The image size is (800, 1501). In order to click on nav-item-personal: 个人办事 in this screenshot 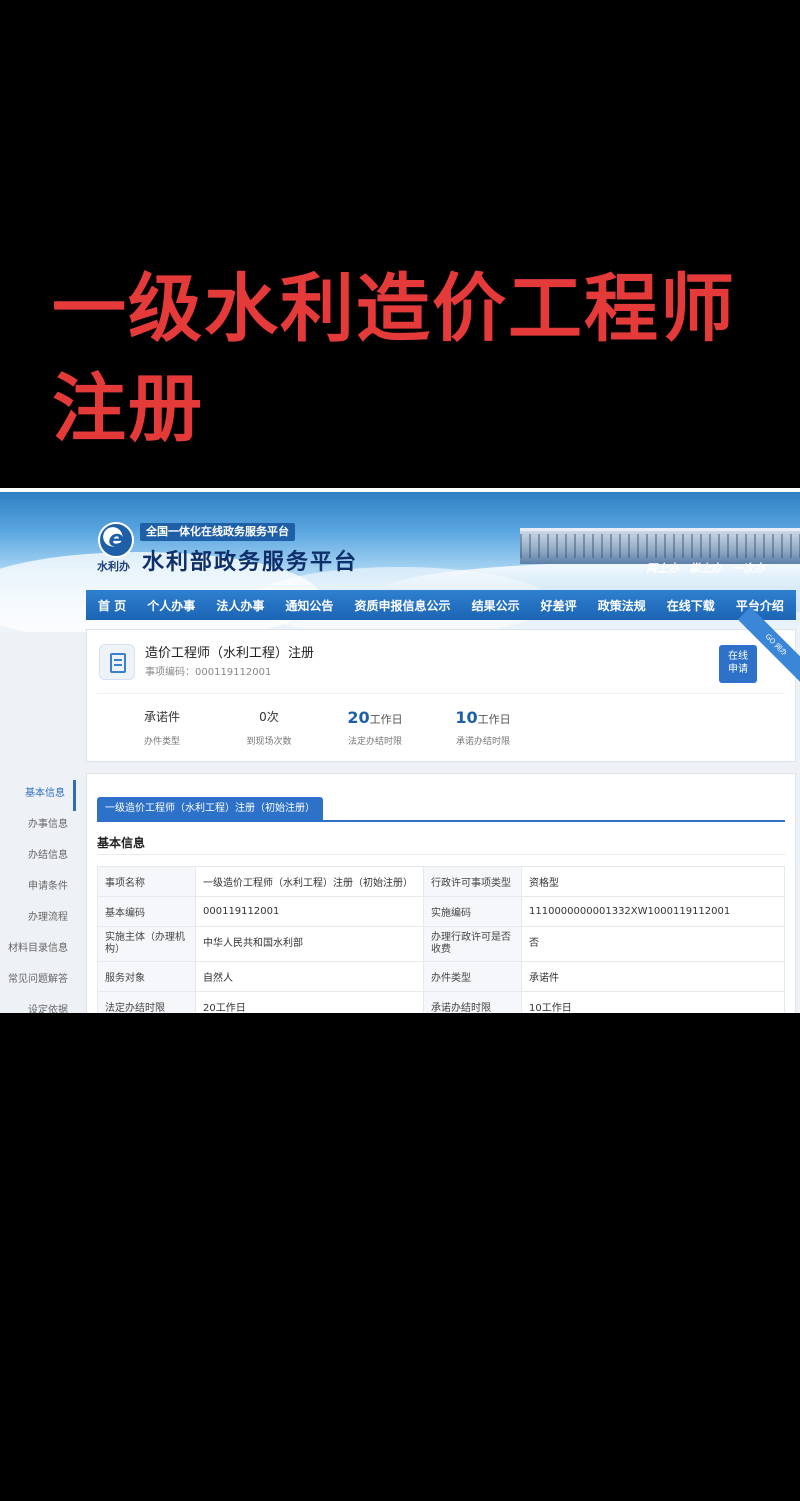, I will do `click(171, 605)`.